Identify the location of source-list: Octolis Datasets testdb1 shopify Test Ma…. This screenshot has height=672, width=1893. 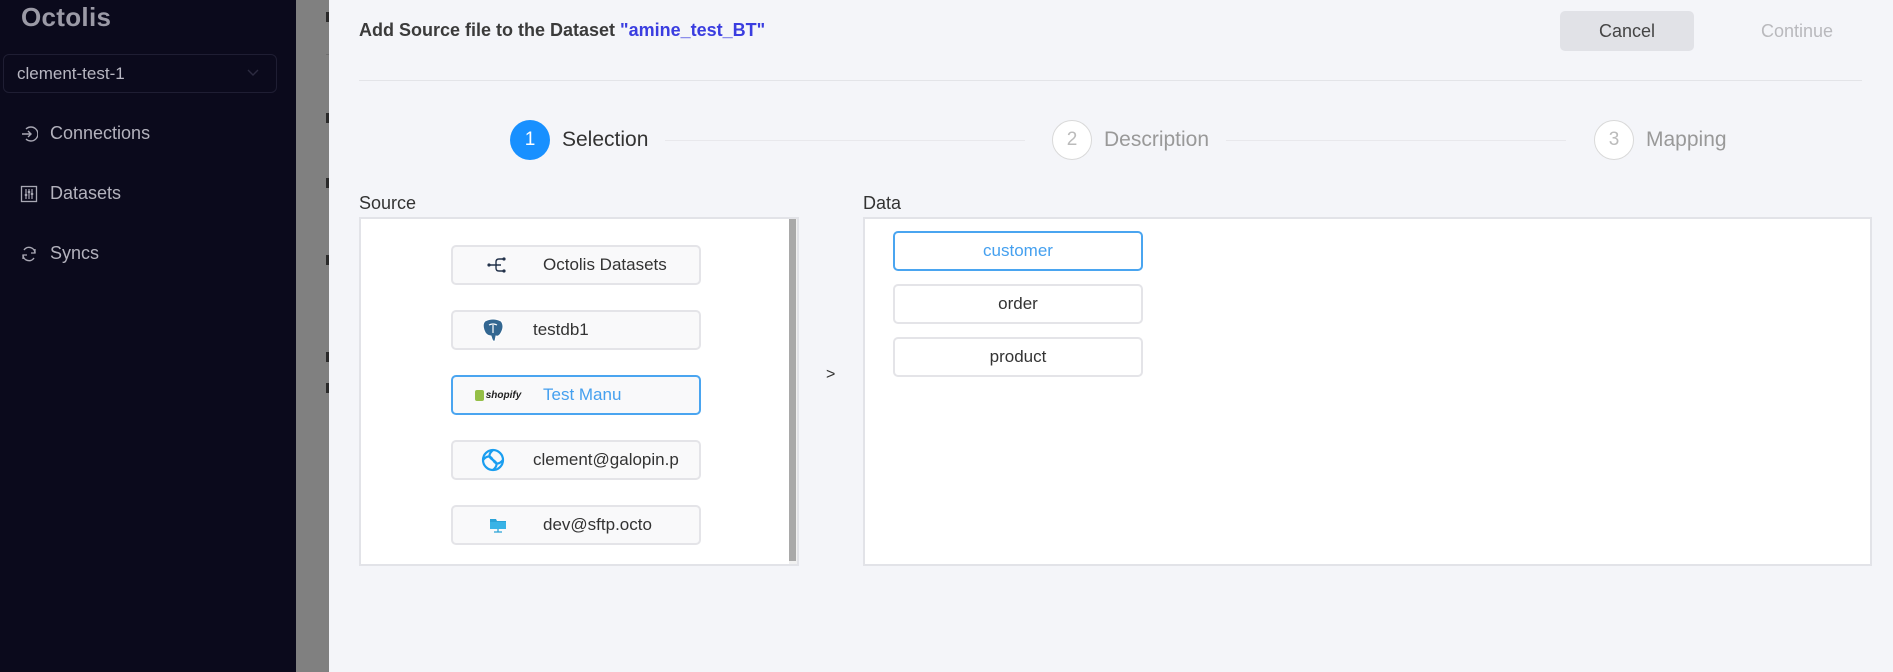
(579, 391).